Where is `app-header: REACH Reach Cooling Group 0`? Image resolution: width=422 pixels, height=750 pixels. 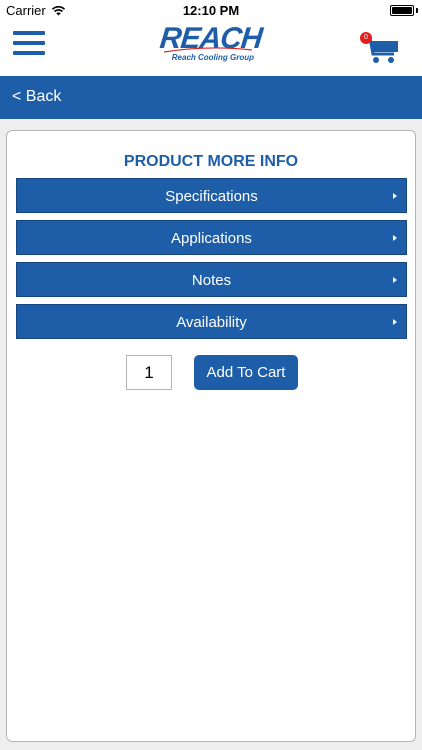
app-header: REACH Reach Cooling Group 0 is located at coordinates (211, 49).